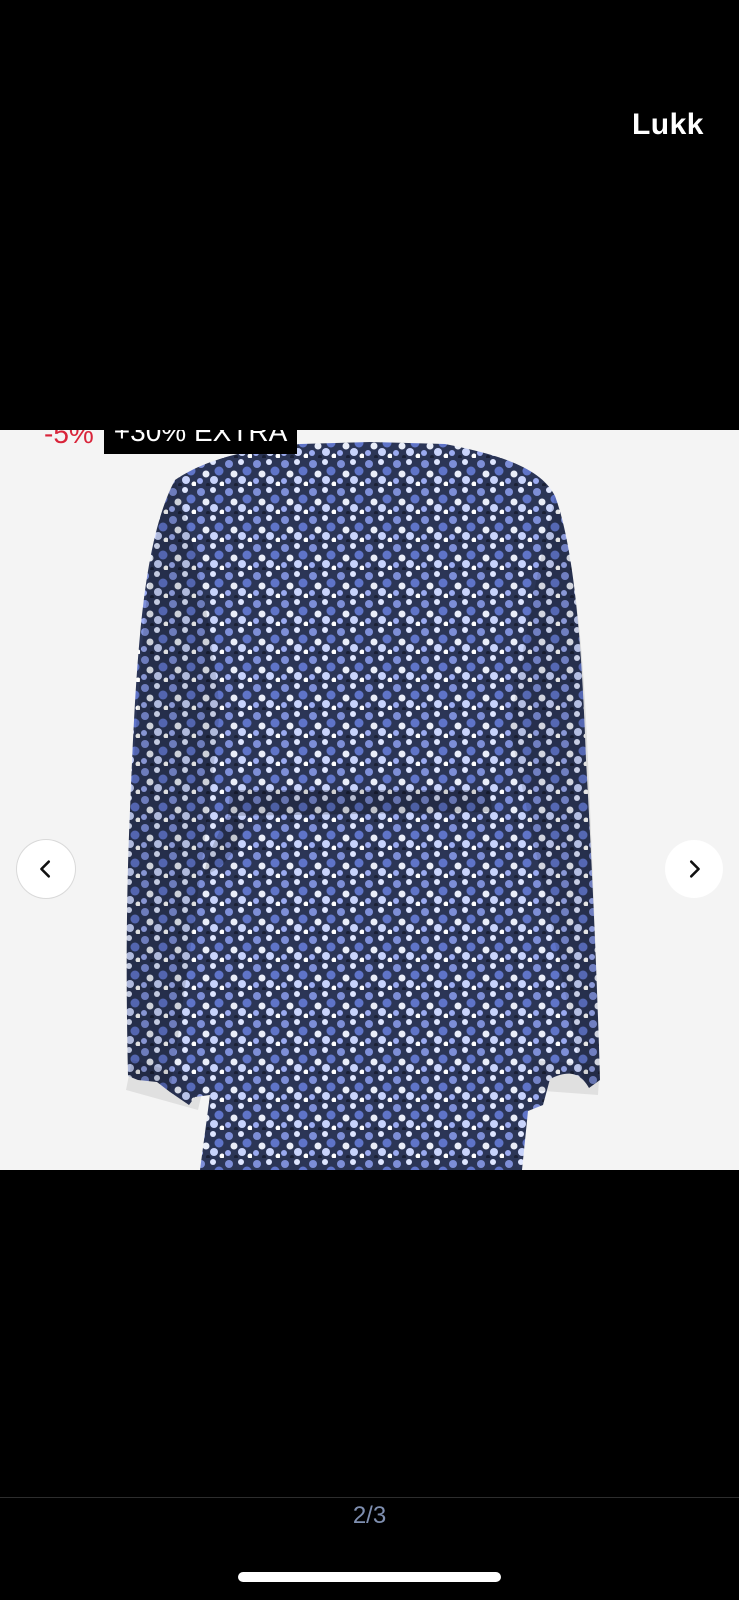 Image resolution: width=739 pixels, height=1600 pixels. What do you see at coordinates (369, 1577) in the screenshot?
I see `home-indicator` at bounding box center [369, 1577].